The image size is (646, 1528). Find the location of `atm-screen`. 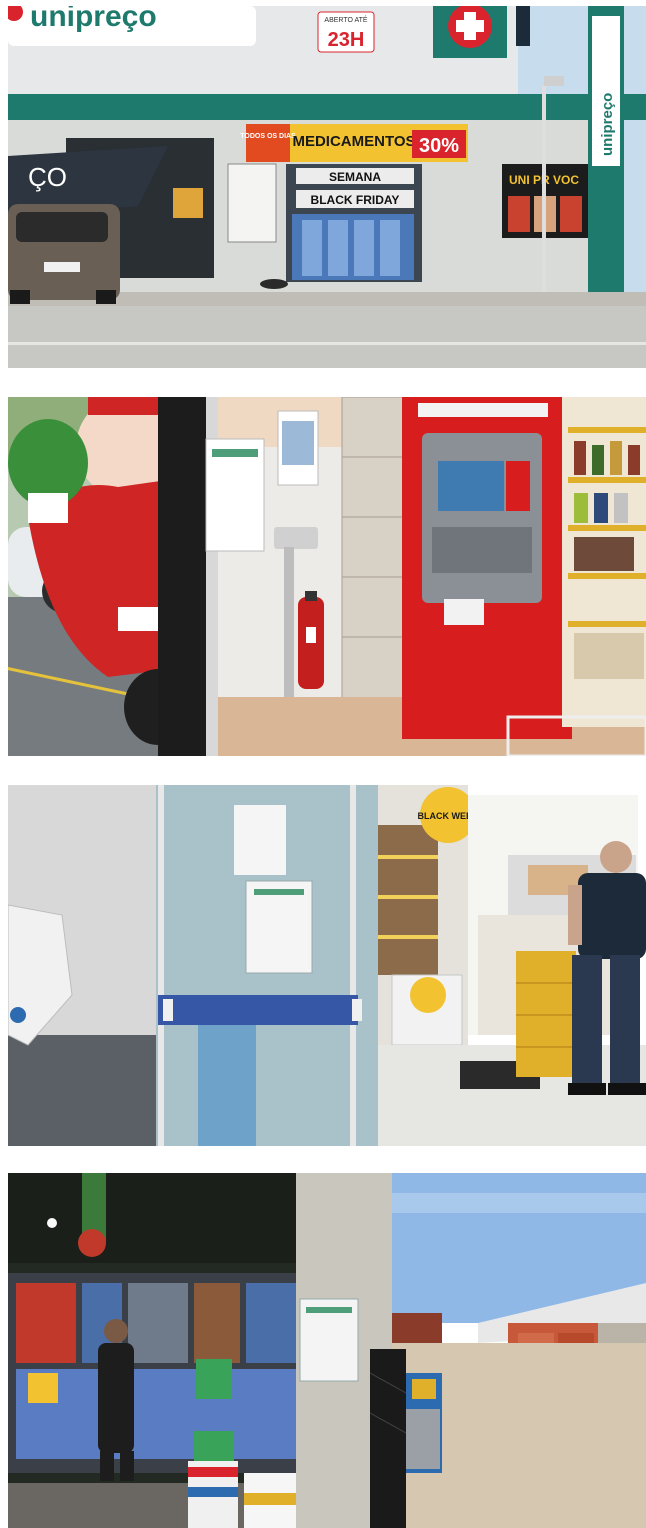

atm-screen is located at coordinates (471, 486).